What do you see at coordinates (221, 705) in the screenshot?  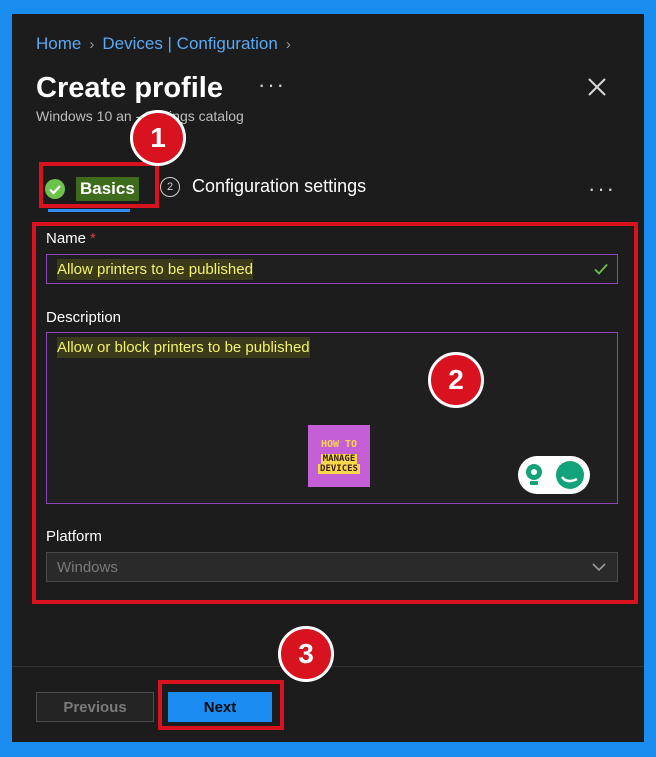 I see `annotation-highlight-next` at bounding box center [221, 705].